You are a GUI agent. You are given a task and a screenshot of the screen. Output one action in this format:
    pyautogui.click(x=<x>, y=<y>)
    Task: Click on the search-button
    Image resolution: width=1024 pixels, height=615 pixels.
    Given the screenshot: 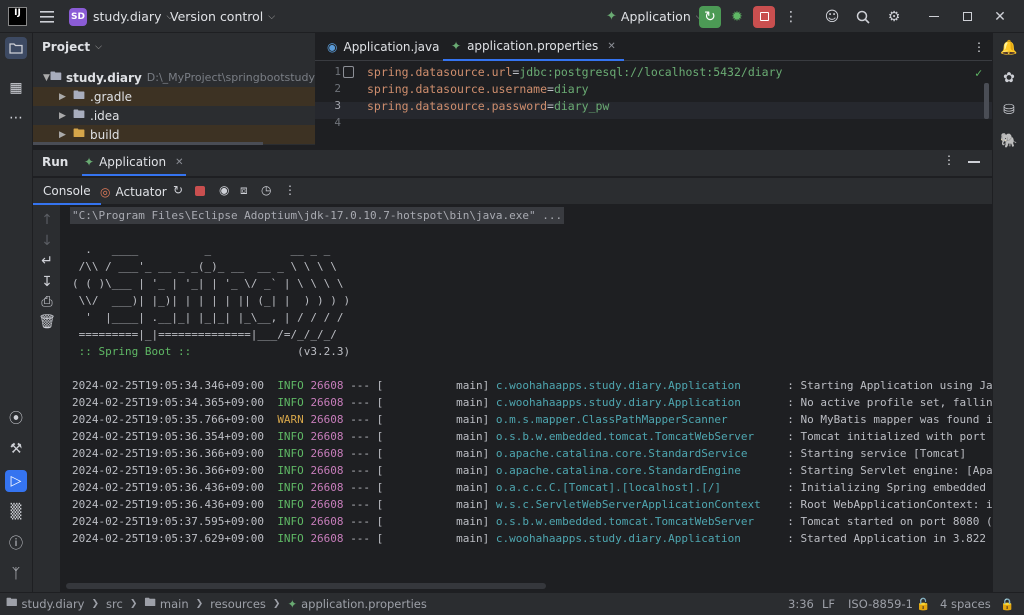 What is the action you would take?
    pyautogui.click(x=863, y=16)
    